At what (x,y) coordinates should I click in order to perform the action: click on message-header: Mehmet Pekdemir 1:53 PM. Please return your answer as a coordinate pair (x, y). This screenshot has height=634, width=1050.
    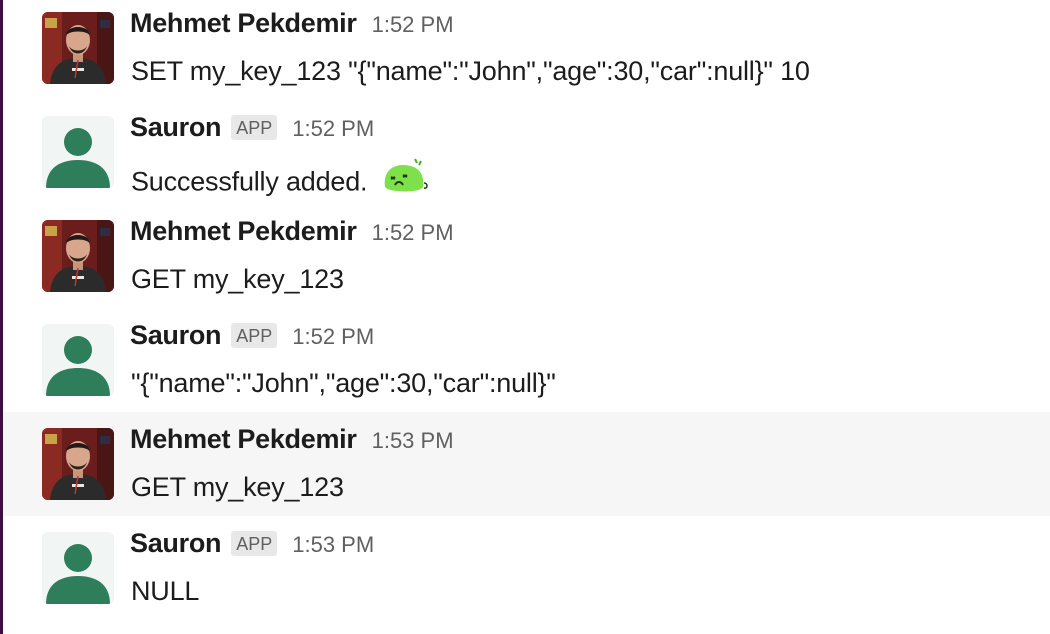
    Looking at the image, I should click on (292, 441).